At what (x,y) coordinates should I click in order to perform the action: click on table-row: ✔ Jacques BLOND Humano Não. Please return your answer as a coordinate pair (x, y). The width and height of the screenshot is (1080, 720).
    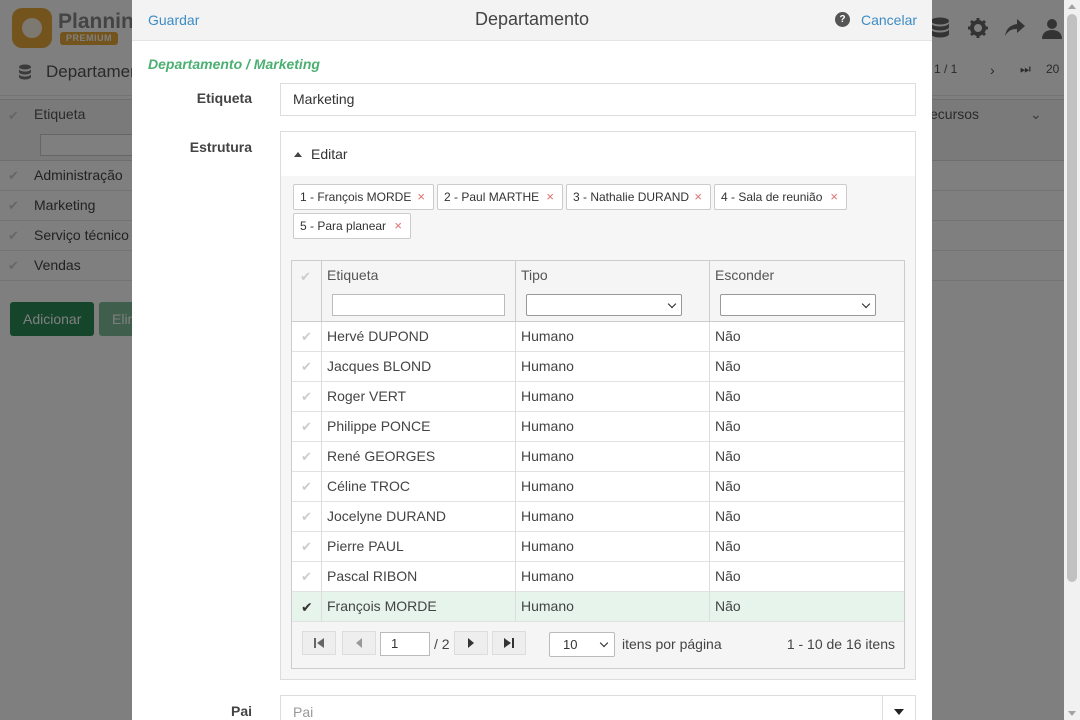
    Looking at the image, I should click on (598, 367).